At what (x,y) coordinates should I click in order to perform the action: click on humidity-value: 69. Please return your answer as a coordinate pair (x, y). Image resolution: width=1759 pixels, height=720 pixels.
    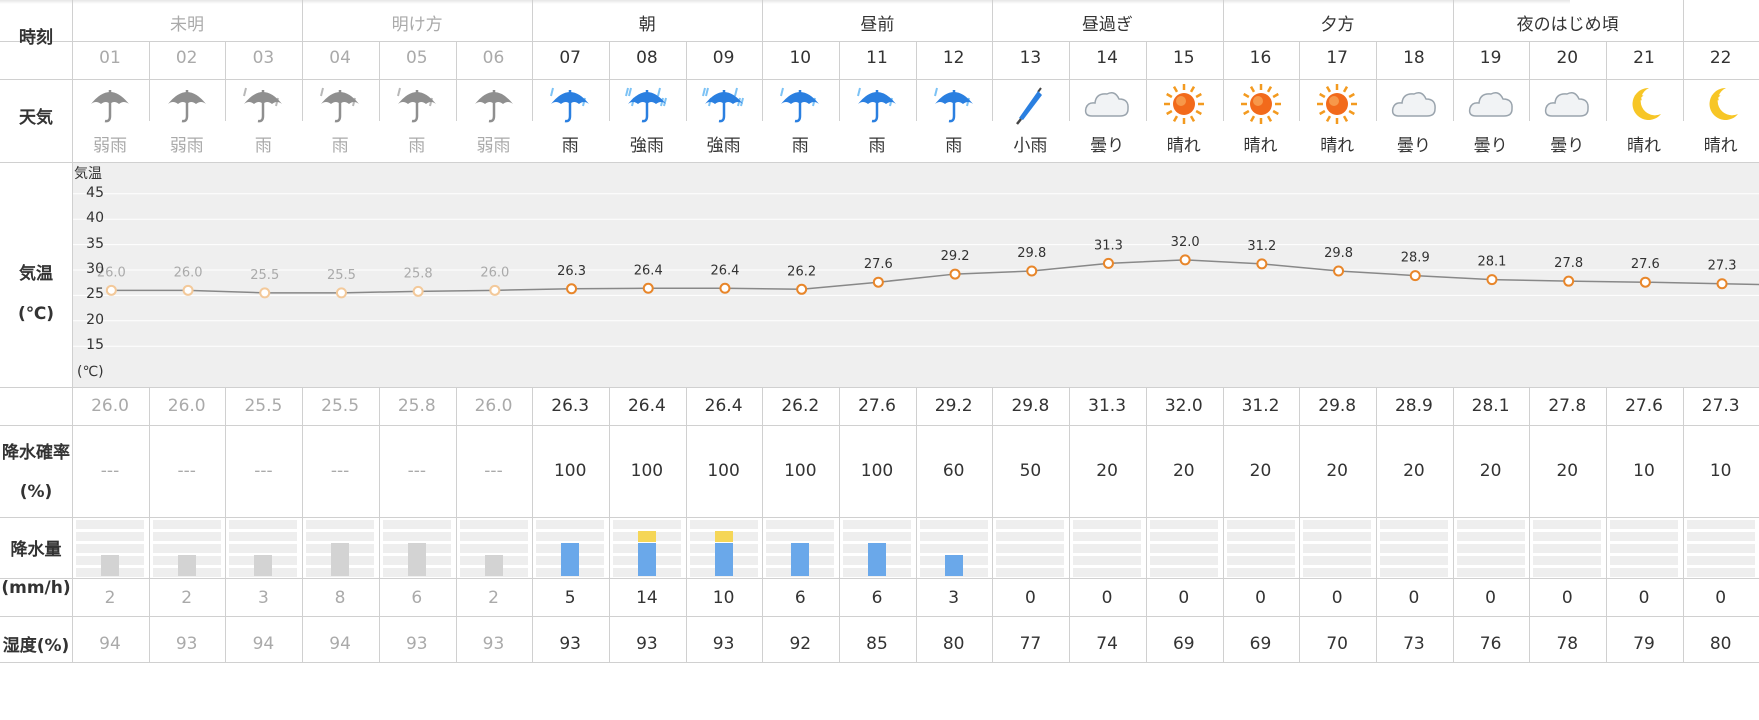
    Looking at the image, I should click on (1260, 644).